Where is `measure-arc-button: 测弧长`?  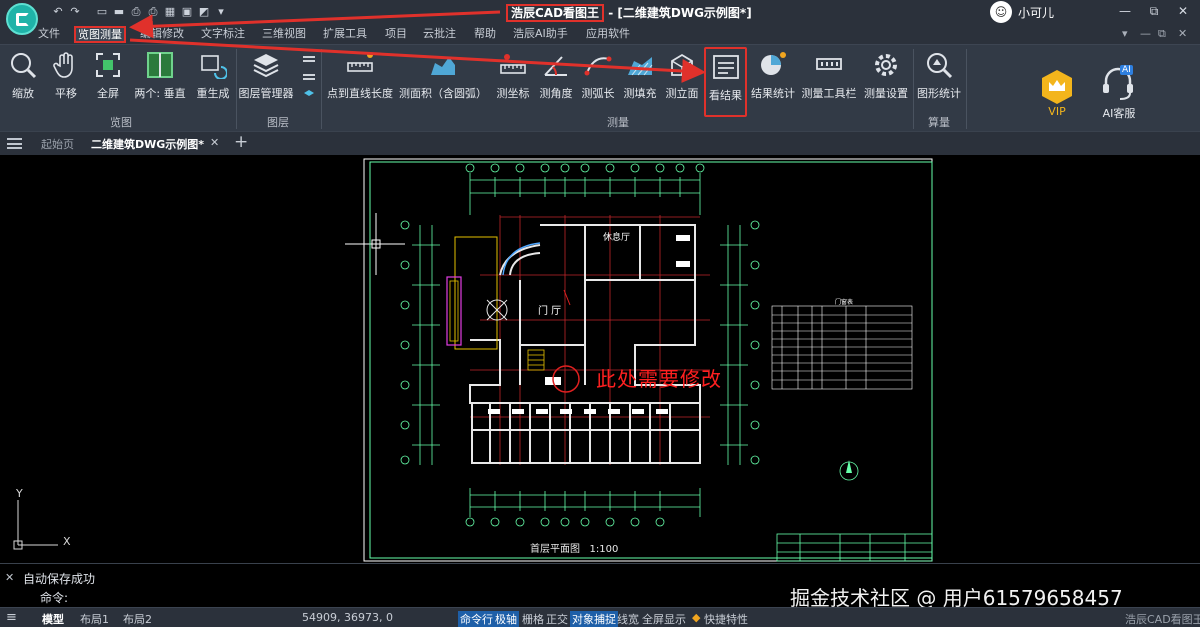
measure-arc-button: 测弧长 is located at coordinates (598, 76).